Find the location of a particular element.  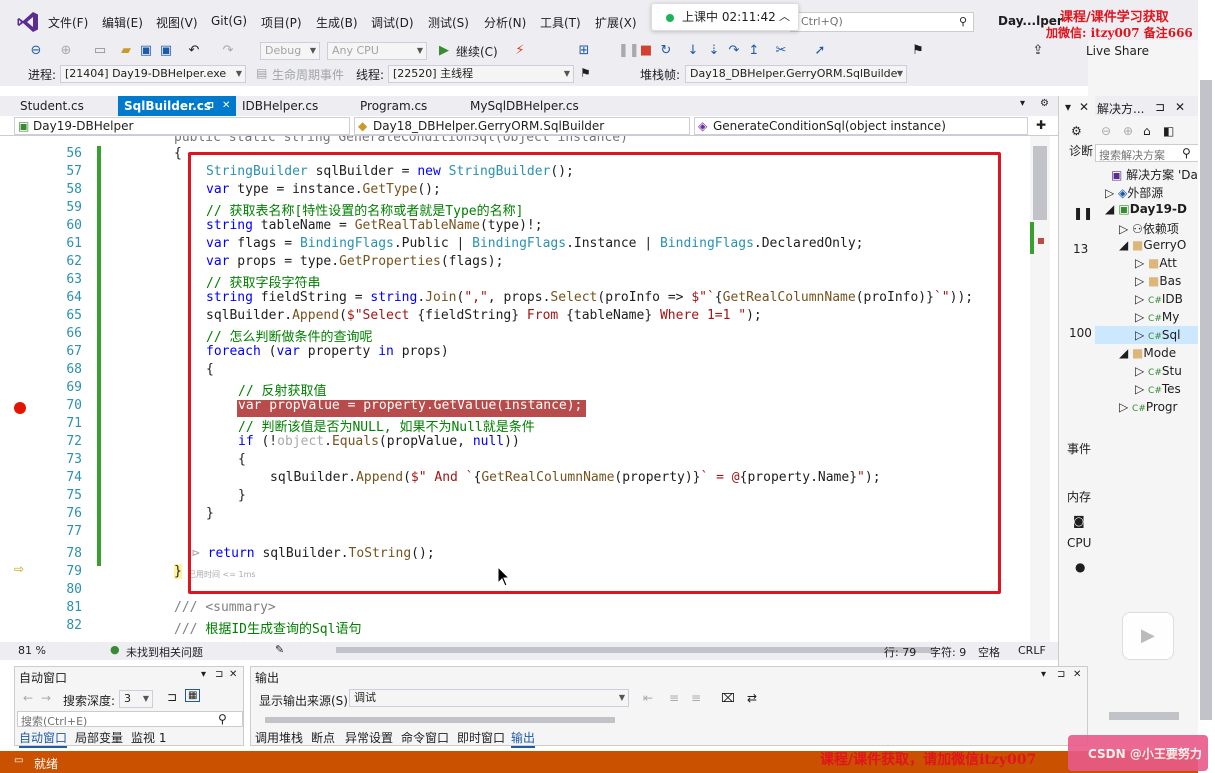

thread-dropdown: [22520] 主线程 ▼ is located at coordinates (481, 74).